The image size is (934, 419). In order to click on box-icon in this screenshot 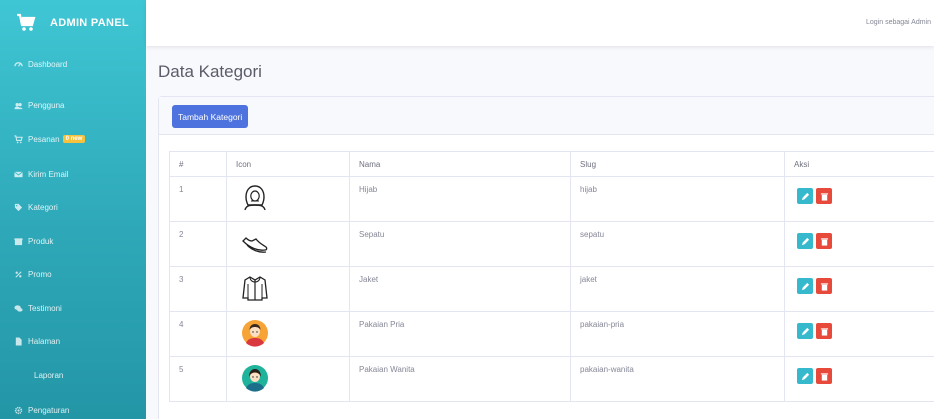, I will do `click(18, 241)`.